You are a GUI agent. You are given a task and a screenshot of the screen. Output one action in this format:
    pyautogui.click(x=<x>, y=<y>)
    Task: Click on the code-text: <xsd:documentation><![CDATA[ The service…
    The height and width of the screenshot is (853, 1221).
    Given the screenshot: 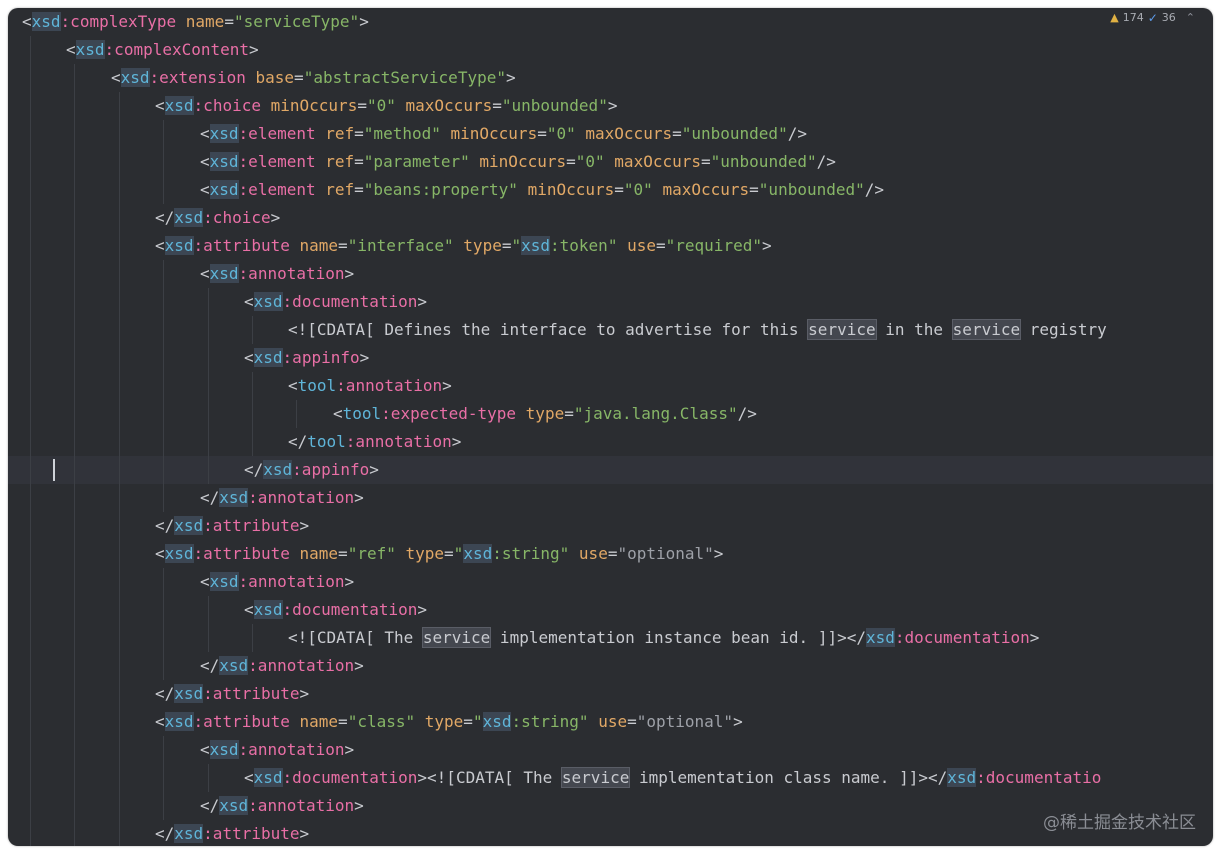 What is the action you would take?
    pyautogui.click(x=672, y=778)
    